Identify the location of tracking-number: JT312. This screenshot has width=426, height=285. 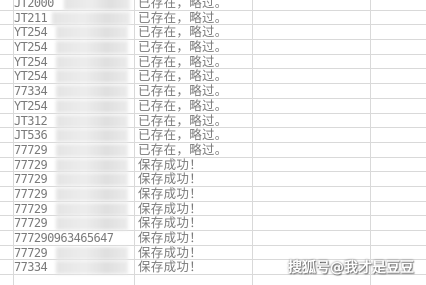
(31, 120).